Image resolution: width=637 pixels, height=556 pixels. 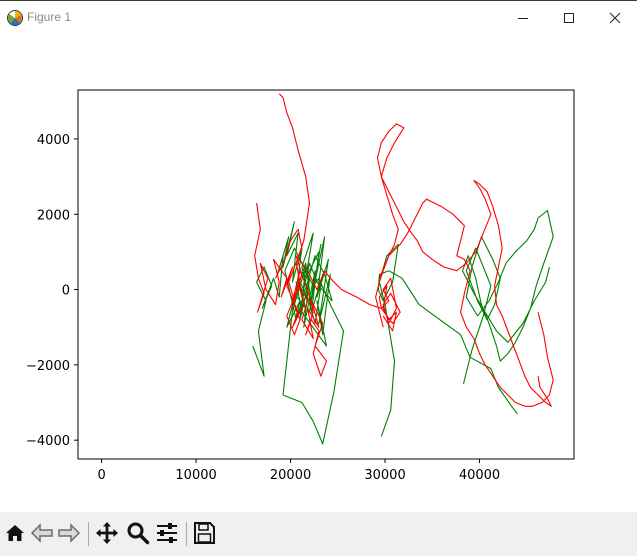 I want to click on home-button, so click(x=15, y=533).